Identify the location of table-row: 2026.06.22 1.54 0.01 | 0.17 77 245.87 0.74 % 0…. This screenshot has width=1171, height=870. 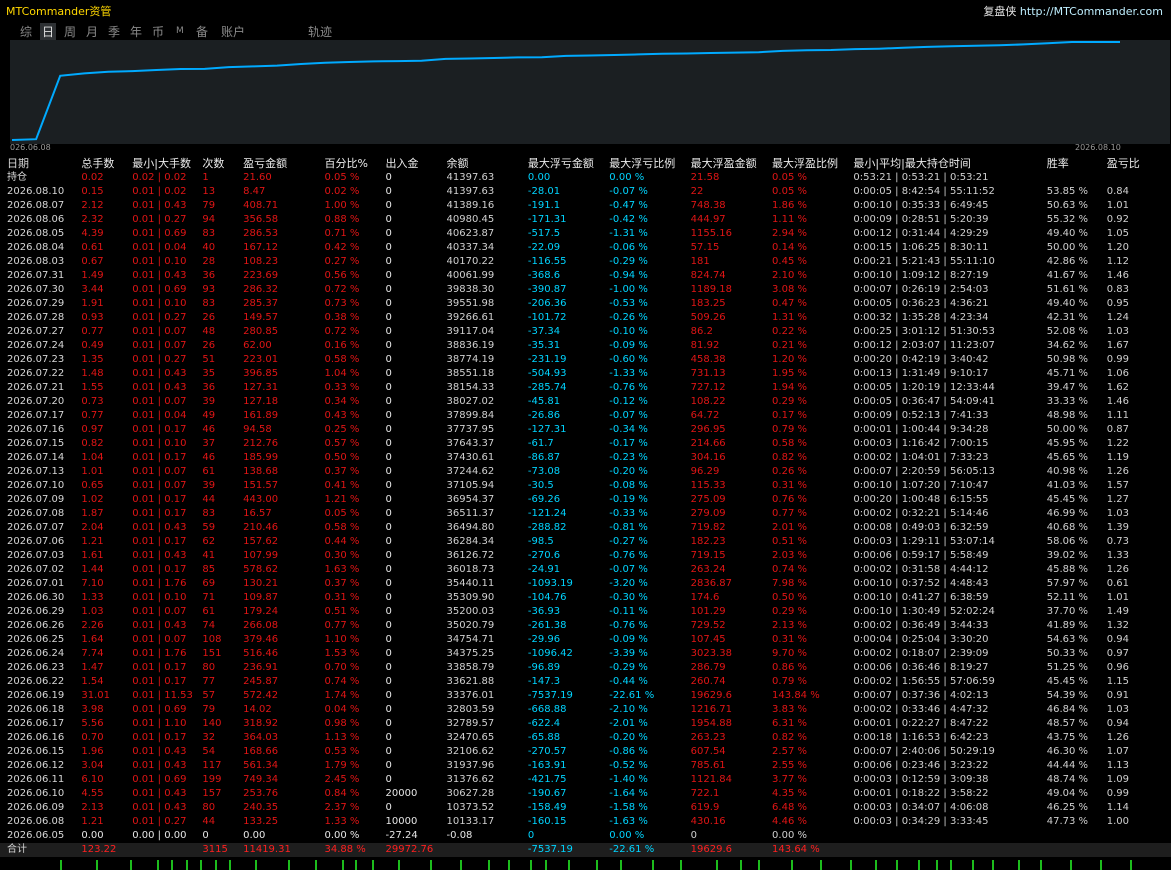
(585, 682).